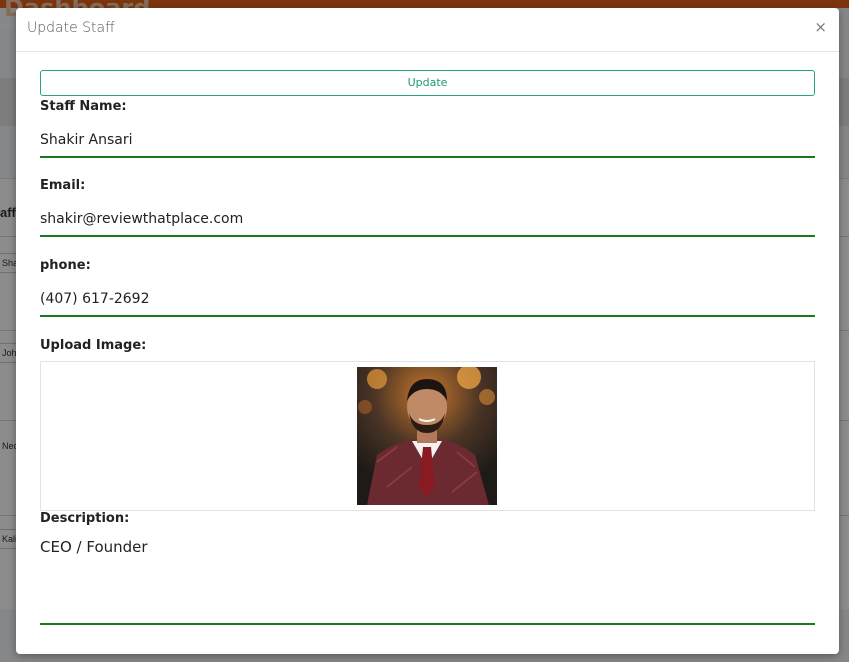 The image size is (849, 662). I want to click on description-label: Description:, so click(85, 518).